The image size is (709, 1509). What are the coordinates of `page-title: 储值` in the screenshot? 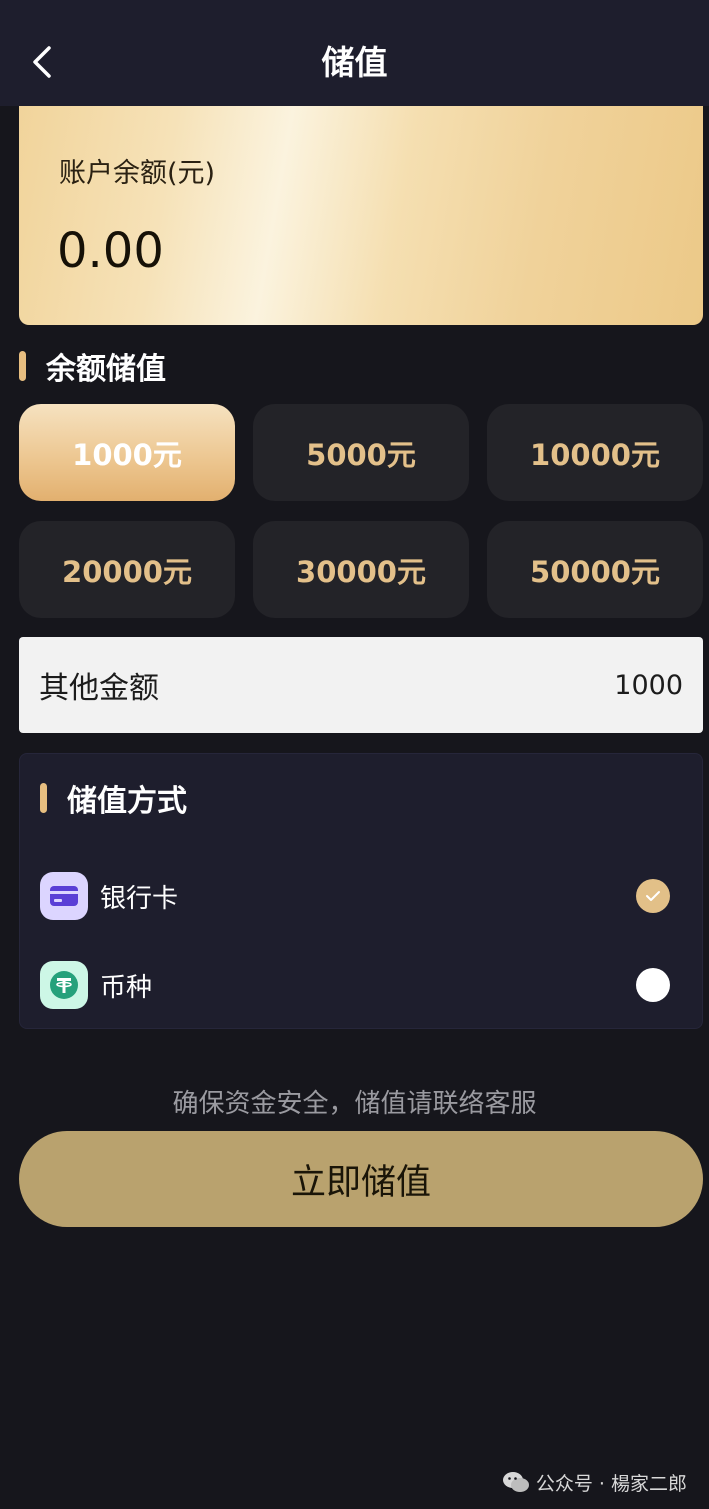 It's located at (354, 62).